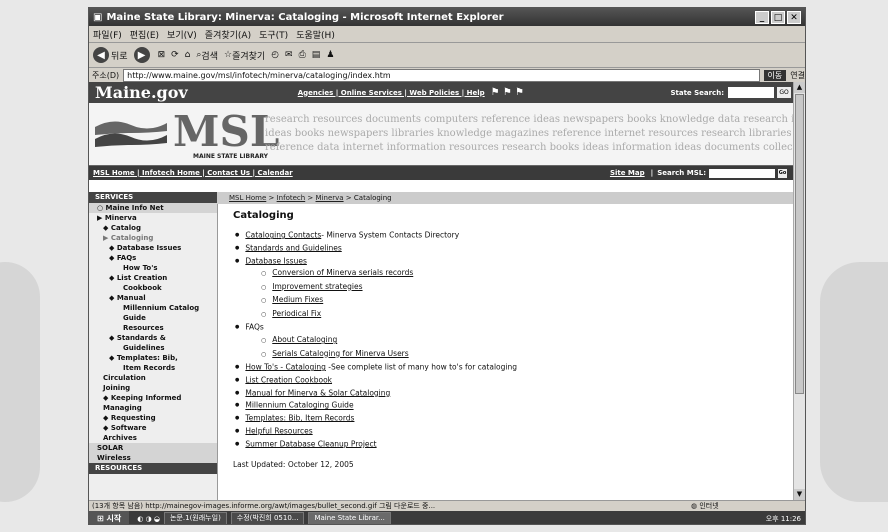 This screenshot has width=888, height=532. What do you see at coordinates (162, 55) in the screenshot?
I see `stop-button: ⊠` at bounding box center [162, 55].